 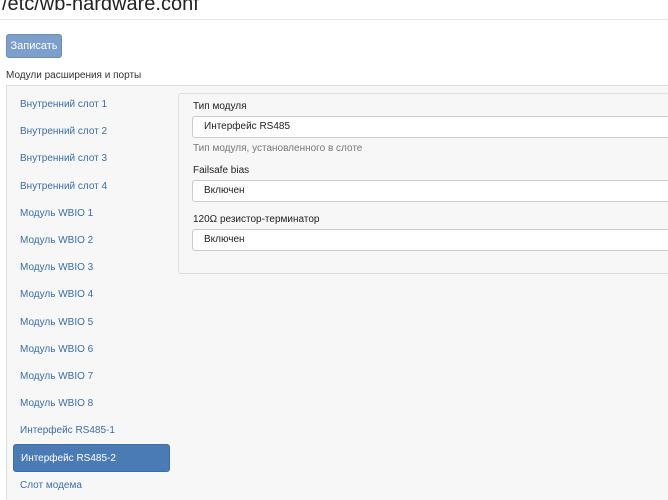 What do you see at coordinates (91, 240) in the screenshot?
I see `nav-item-wbio-2: Модуль WBIO 2` at bounding box center [91, 240].